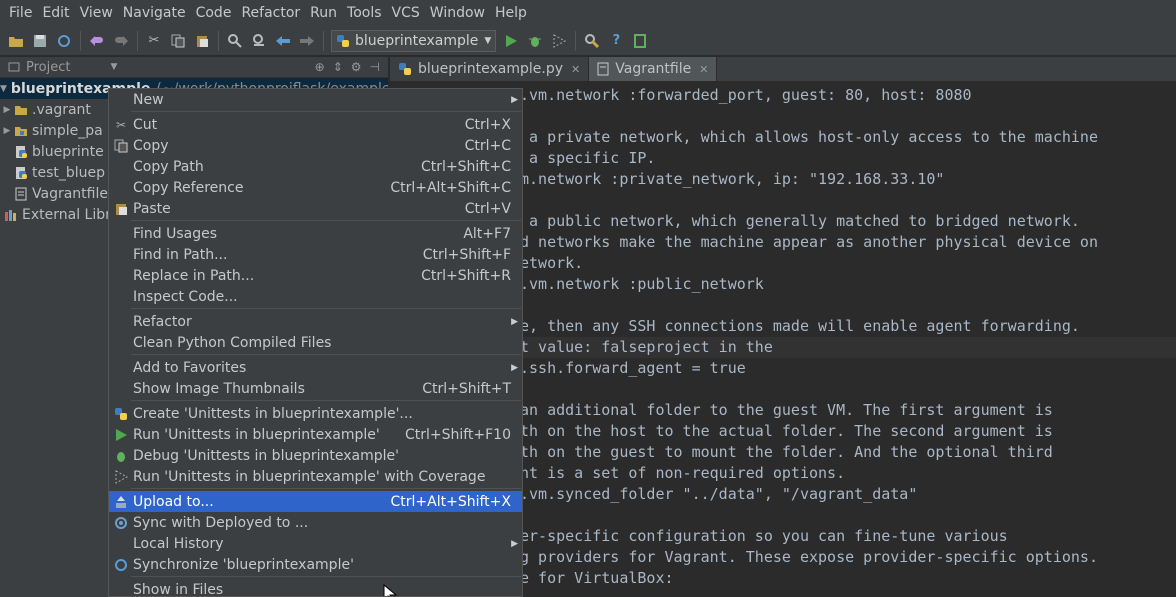  Describe the element at coordinates (315, 187) in the screenshot. I see `menu-item-copy-reference: Copy Reference Ctrl+Alt+Shift+C` at that location.